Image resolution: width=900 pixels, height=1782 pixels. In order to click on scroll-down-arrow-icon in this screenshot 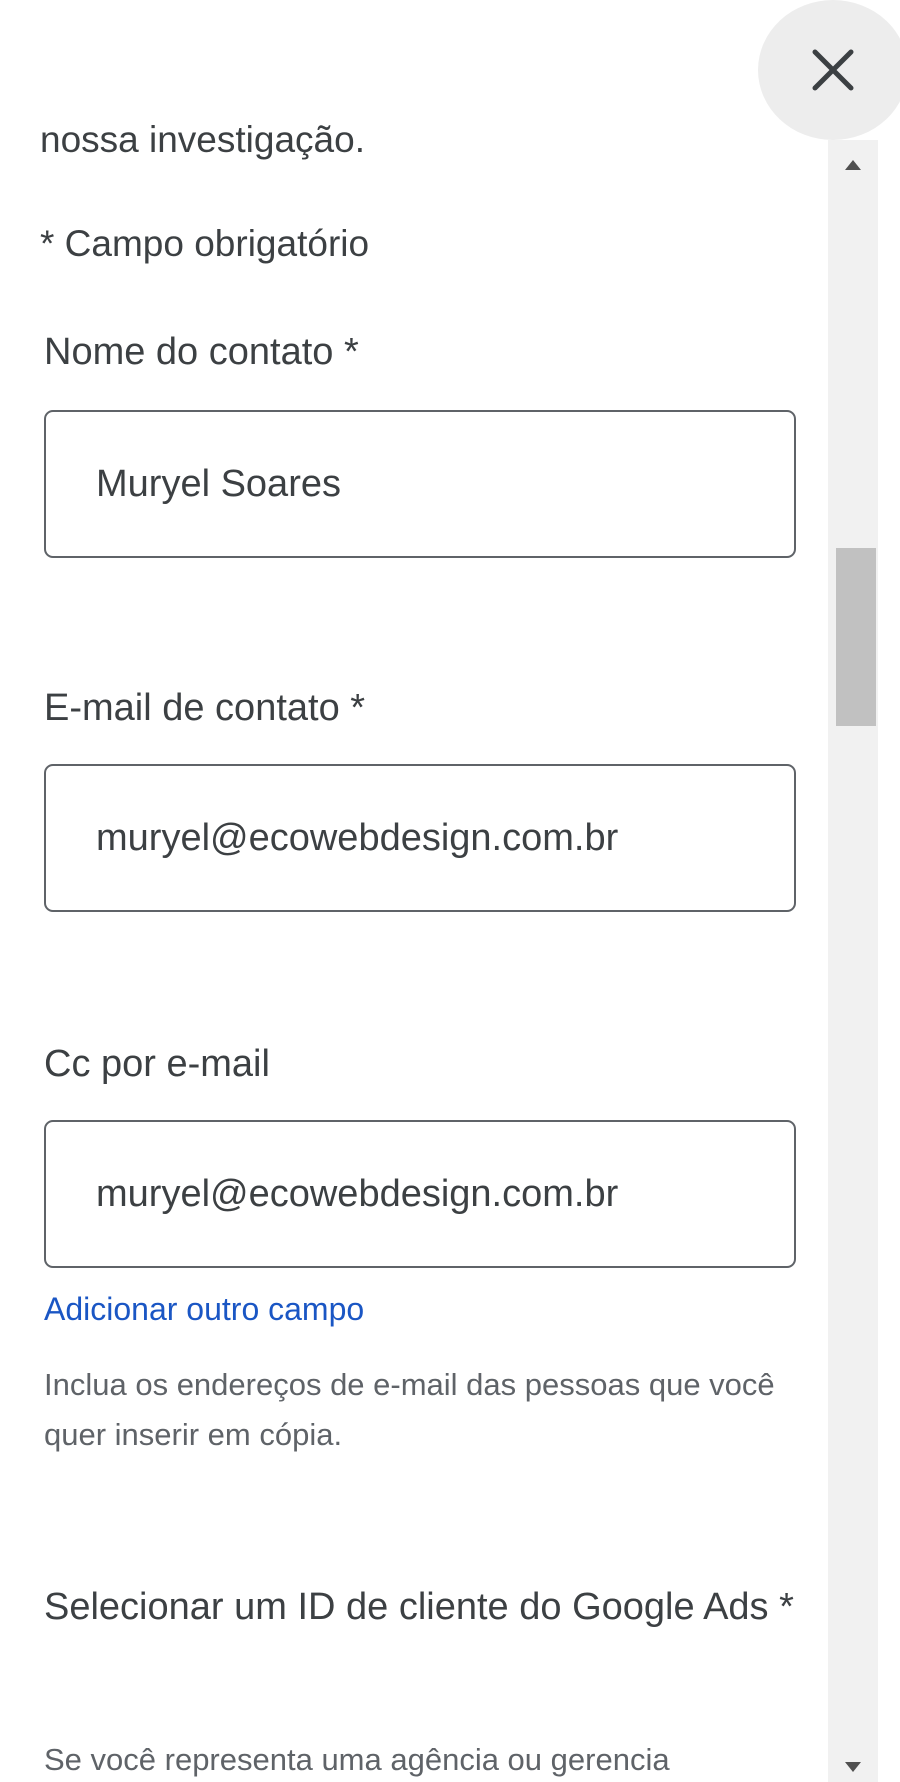, I will do `click(853, 1767)`.